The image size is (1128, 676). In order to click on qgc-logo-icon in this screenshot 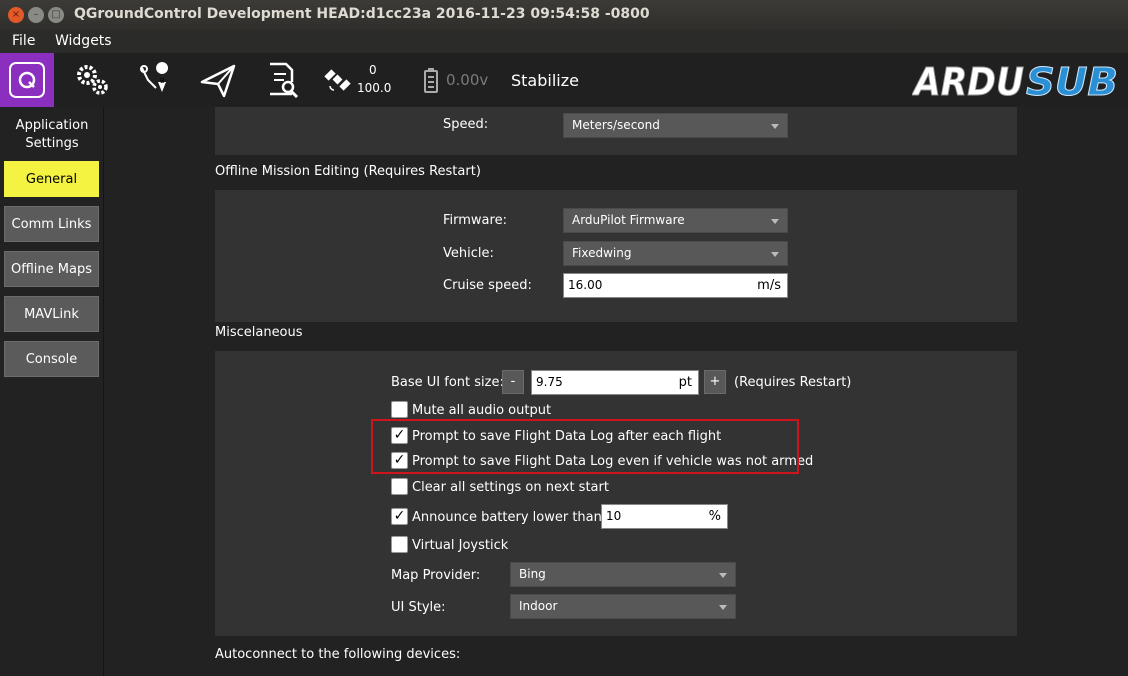, I will do `click(27, 80)`.